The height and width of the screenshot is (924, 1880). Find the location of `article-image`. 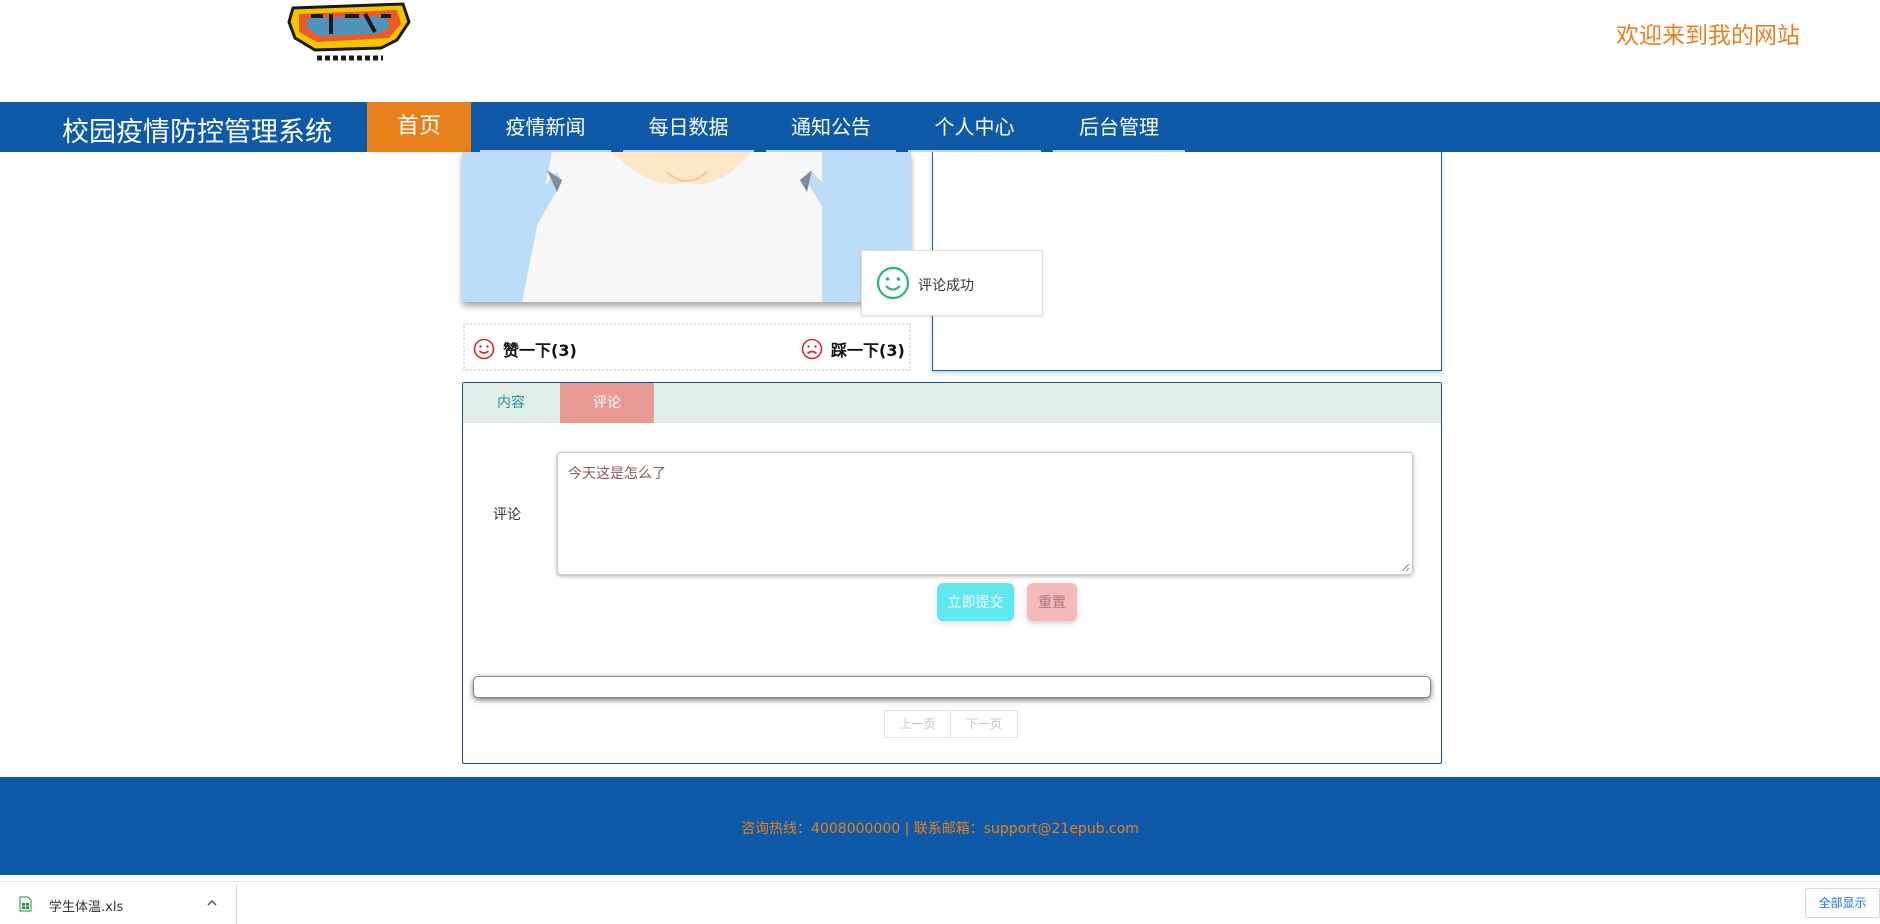

article-image is located at coordinates (686, 227).